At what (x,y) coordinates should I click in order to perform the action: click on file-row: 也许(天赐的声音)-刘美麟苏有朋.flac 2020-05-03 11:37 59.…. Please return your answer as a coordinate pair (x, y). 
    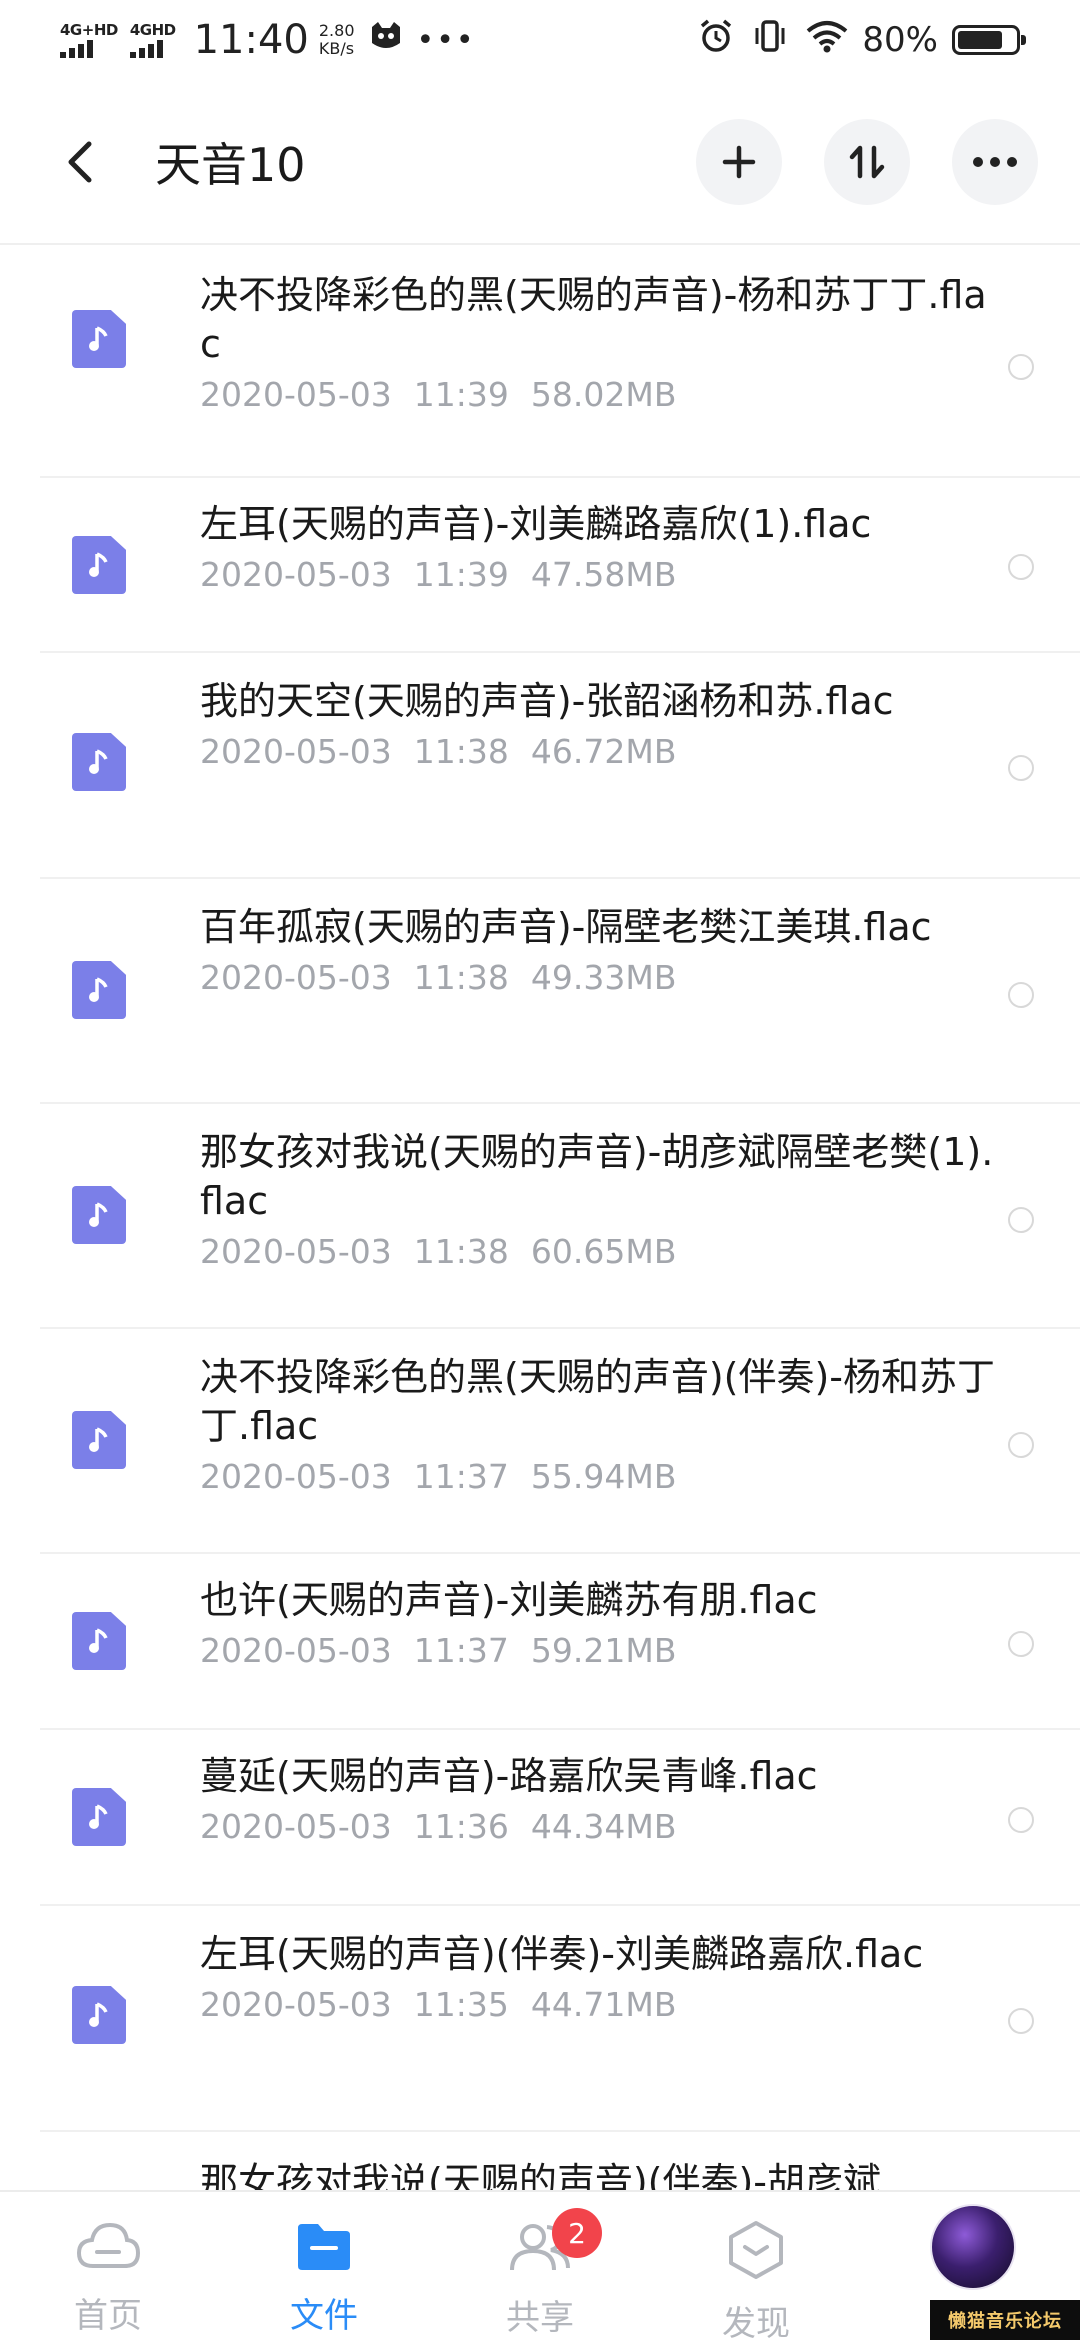
    Looking at the image, I should click on (560, 1642).